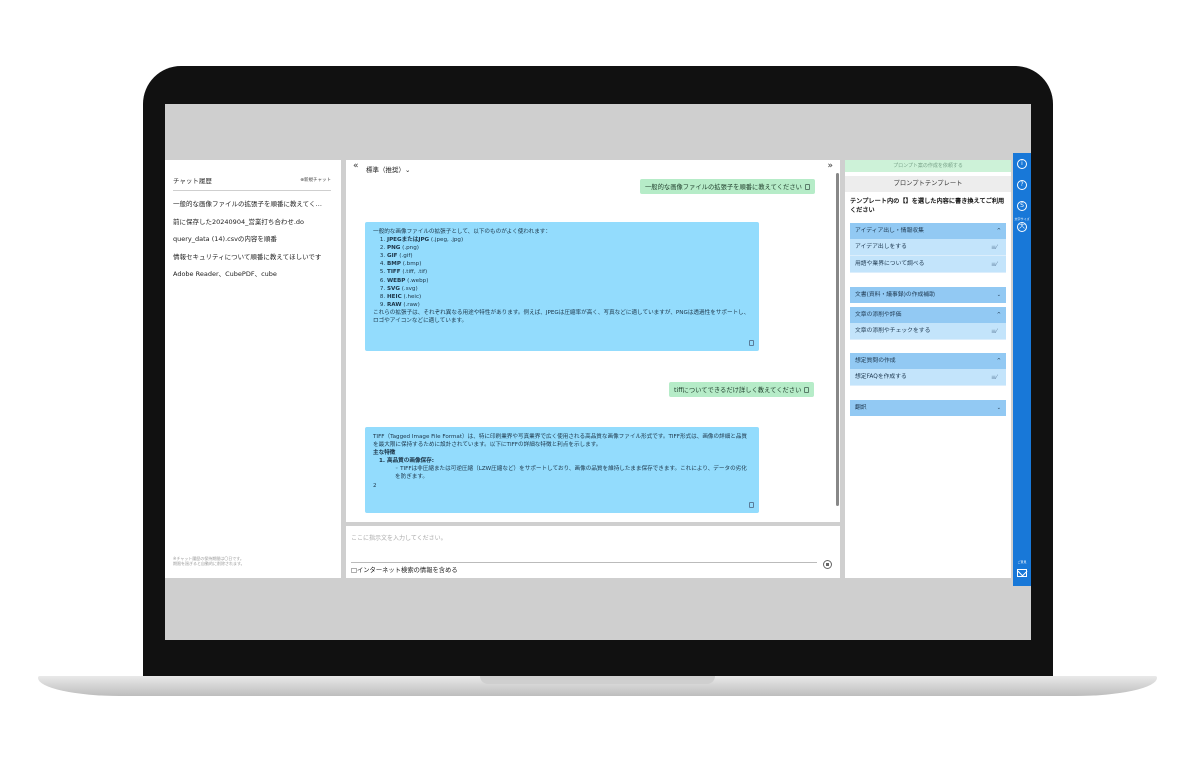  What do you see at coordinates (1022, 227) in the screenshot?
I see `font-size-icon: 大` at bounding box center [1022, 227].